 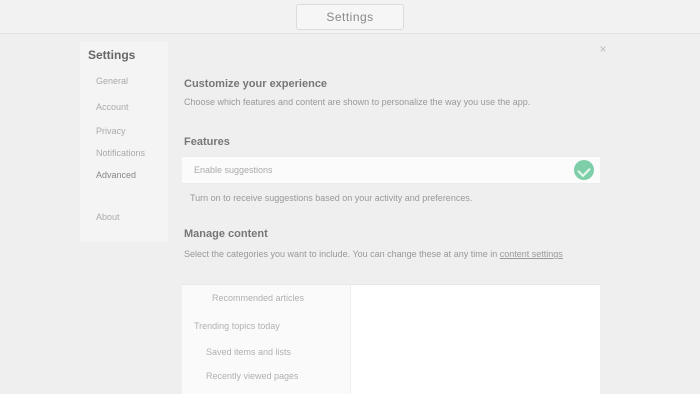 What do you see at coordinates (252, 376) in the screenshot?
I see `list-item: Recently viewed pages` at bounding box center [252, 376].